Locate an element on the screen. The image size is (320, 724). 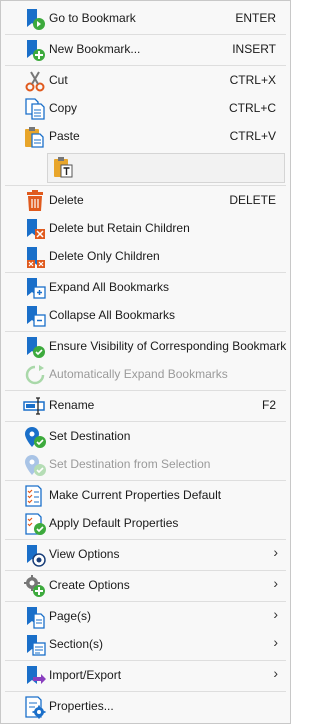
label: Delete is located at coordinates (66, 200).